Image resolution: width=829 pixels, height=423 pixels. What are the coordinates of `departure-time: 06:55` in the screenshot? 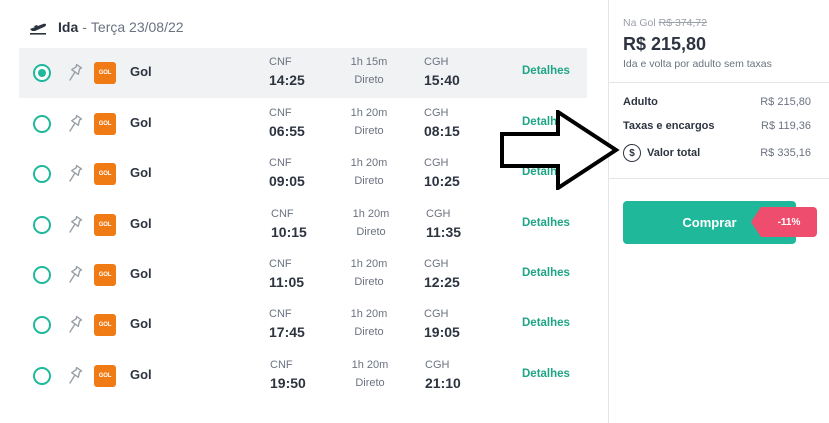 It's located at (287, 131).